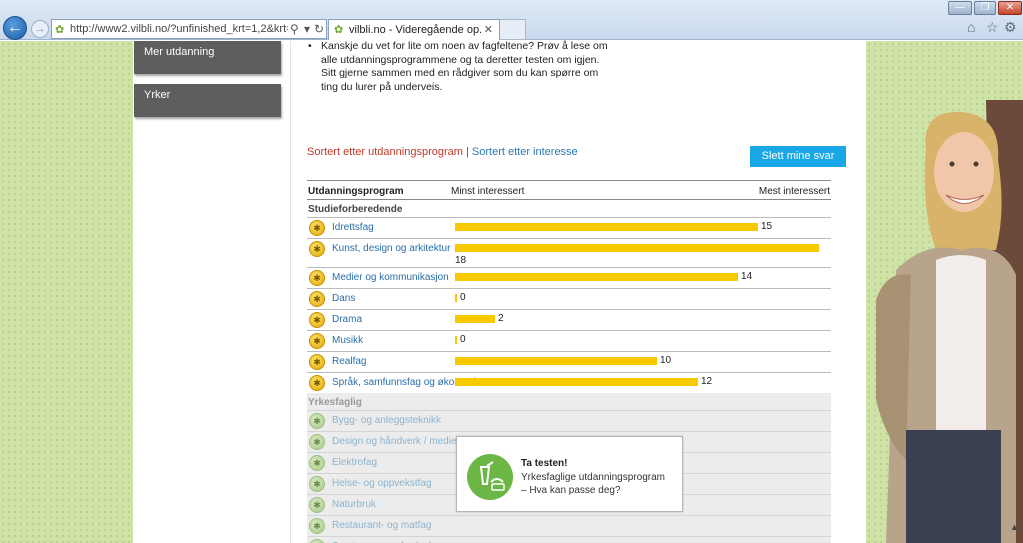 Image resolution: width=1023 pixels, height=543 pixels. I want to click on group-yrkesfaglig: Yrkesfaglig, so click(569, 401).